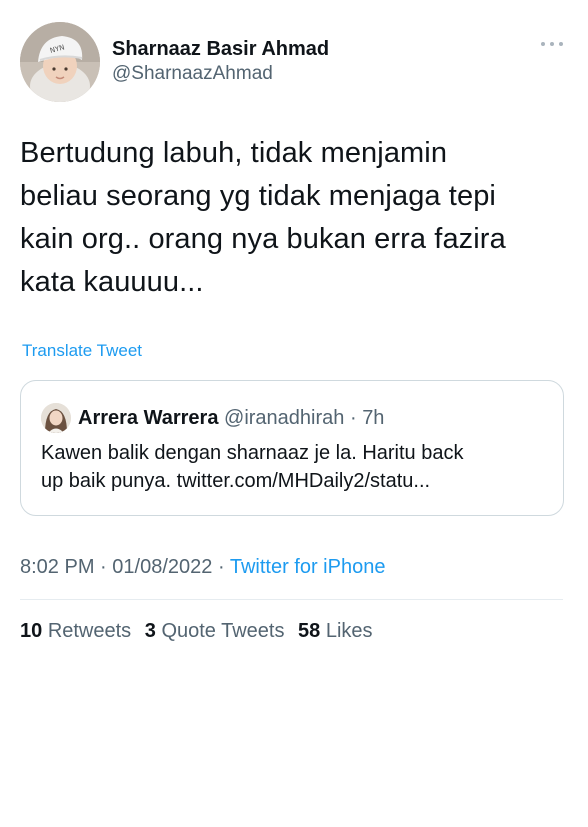 This screenshot has height=827, width=588. Describe the element at coordinates (263, 239) in the screenshot. I see `tweet-text-line: kain org.. orang nya bukan erra fazira` at that location.